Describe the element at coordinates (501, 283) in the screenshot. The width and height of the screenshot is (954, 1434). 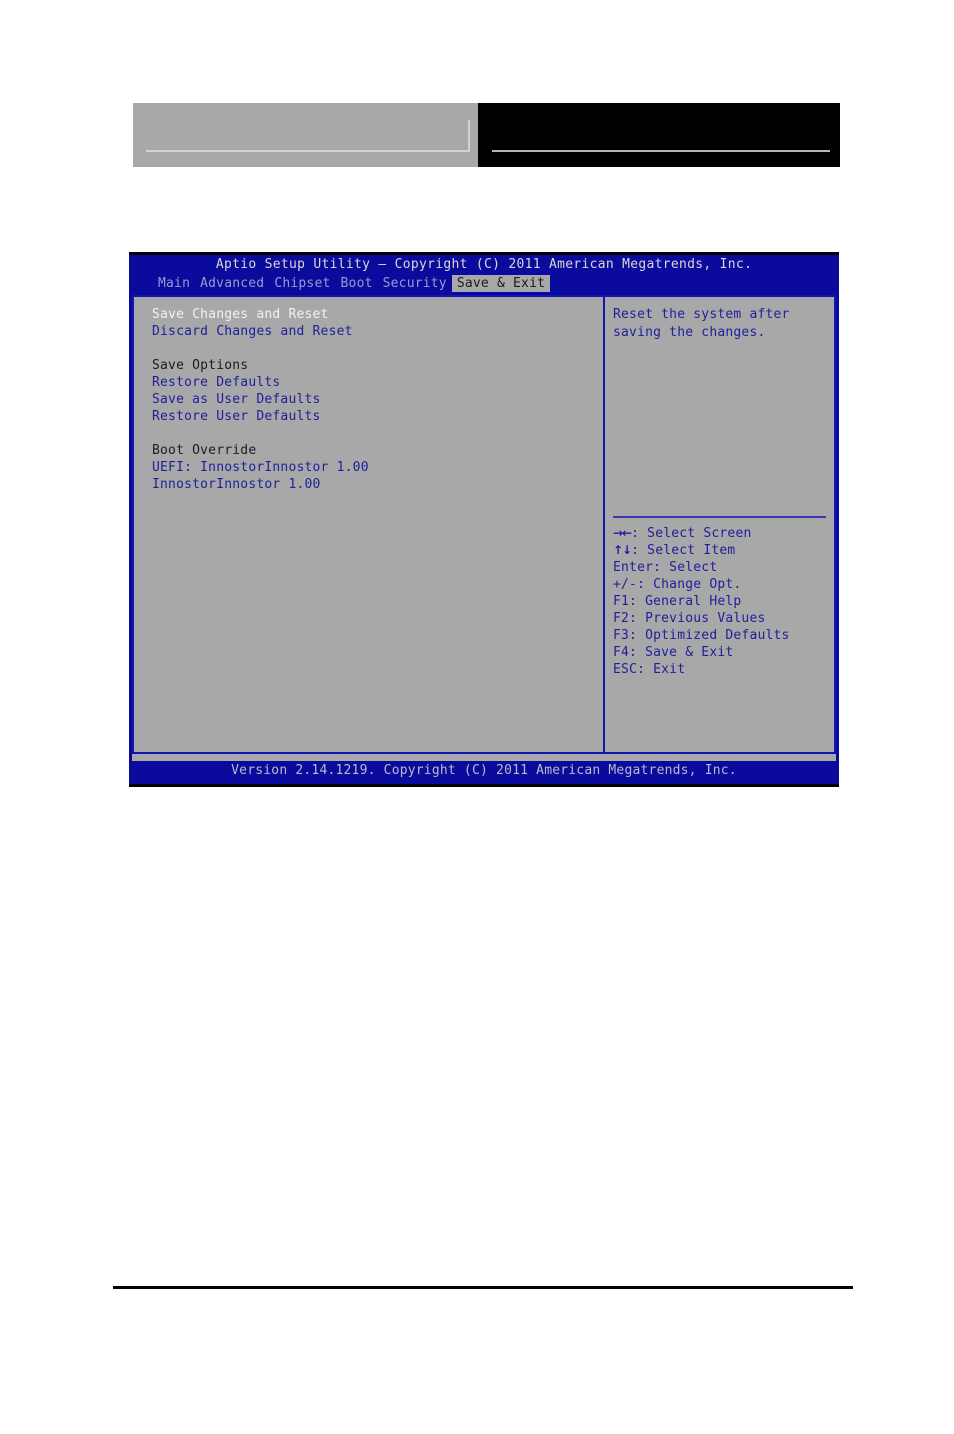
I see `menu-tab-save-exit: Save & Exit` at that location.